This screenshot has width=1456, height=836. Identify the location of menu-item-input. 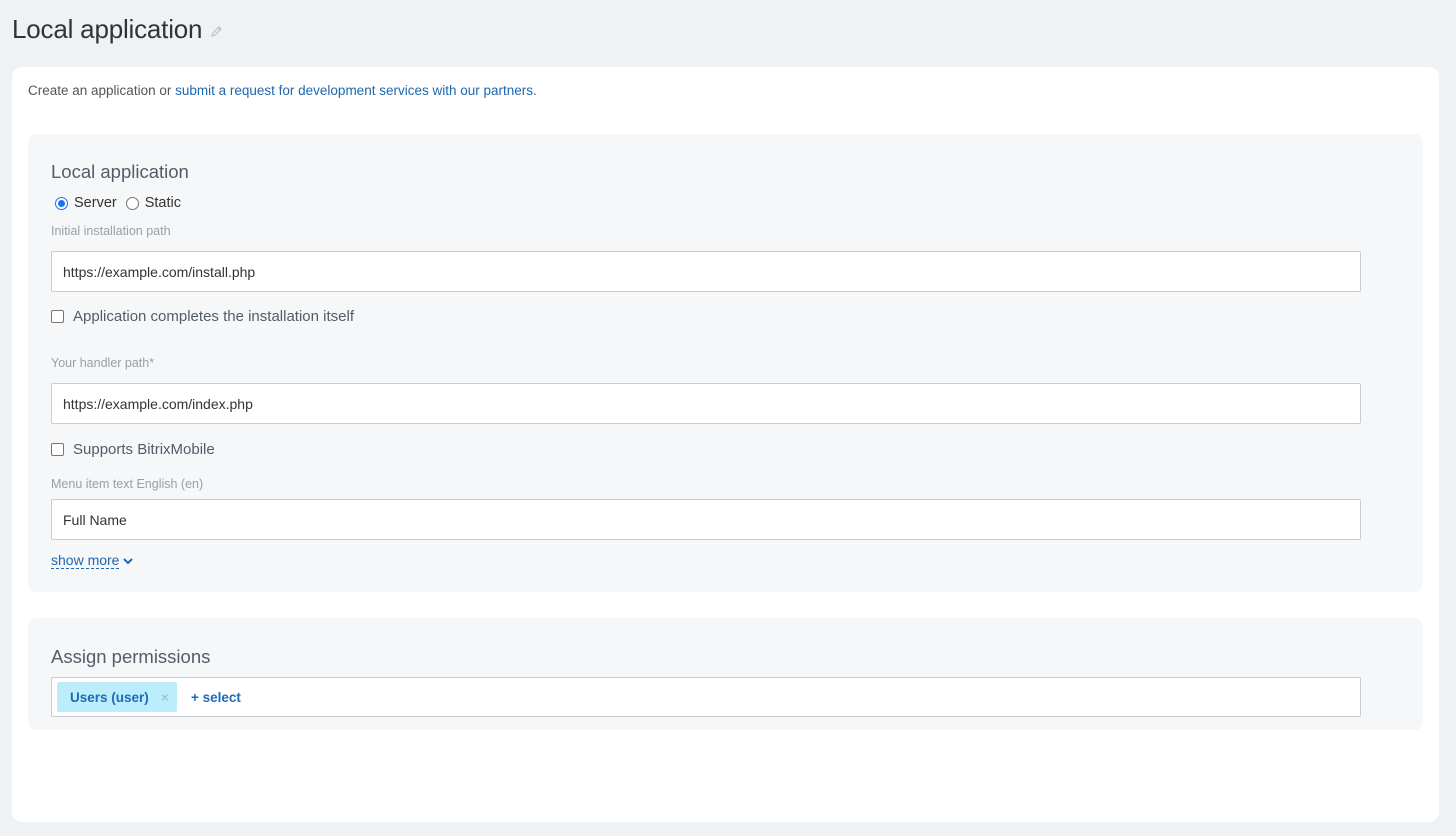
(706, 519).